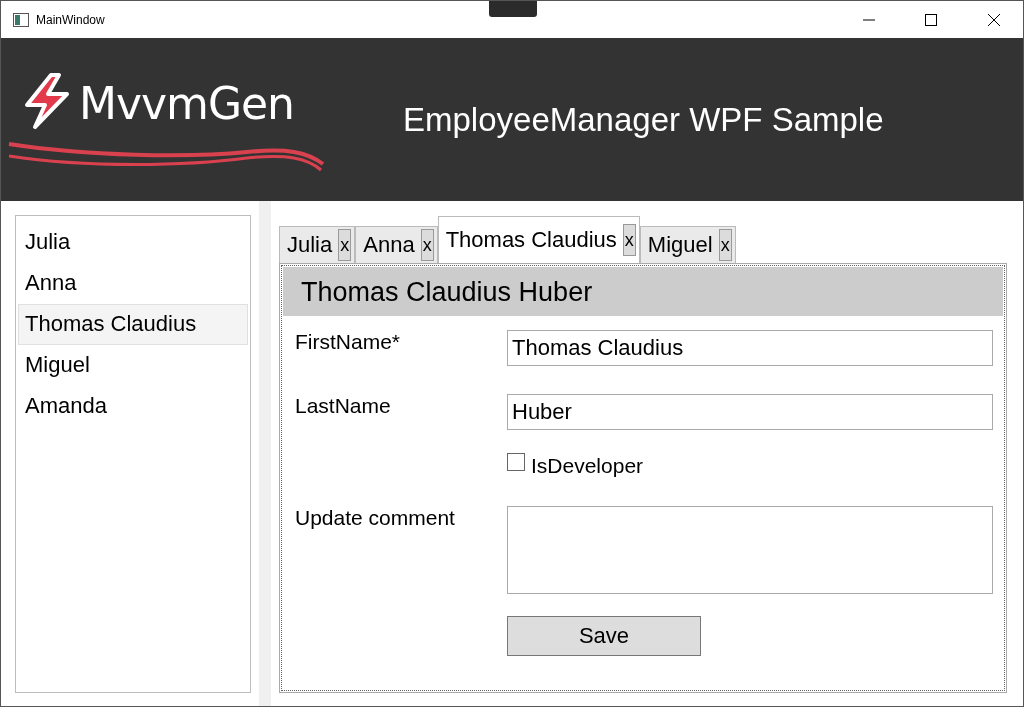  I want to click on window-title: MainWindow, so click(70, 19).